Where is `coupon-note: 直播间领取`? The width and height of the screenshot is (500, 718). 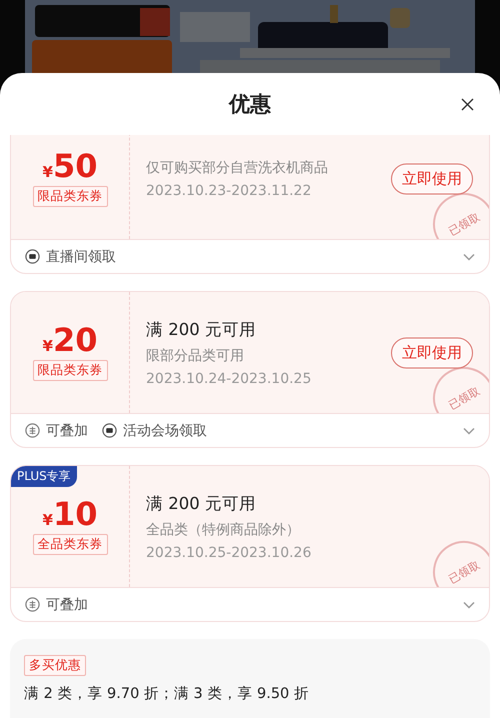
coupon-note: 直播间领取 is located at coordinates (81, 257).